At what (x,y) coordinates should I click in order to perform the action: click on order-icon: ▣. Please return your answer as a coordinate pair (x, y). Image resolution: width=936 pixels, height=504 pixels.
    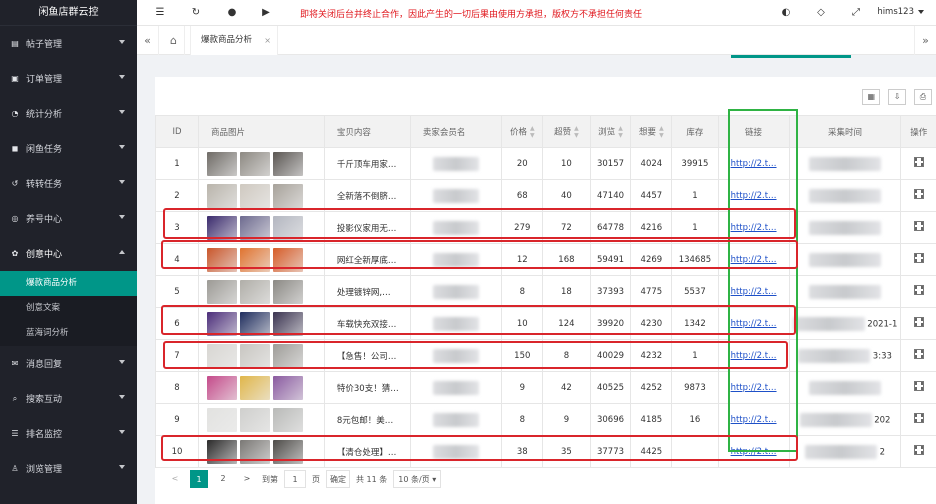
    Looking at the image, I should click on (15, 78).